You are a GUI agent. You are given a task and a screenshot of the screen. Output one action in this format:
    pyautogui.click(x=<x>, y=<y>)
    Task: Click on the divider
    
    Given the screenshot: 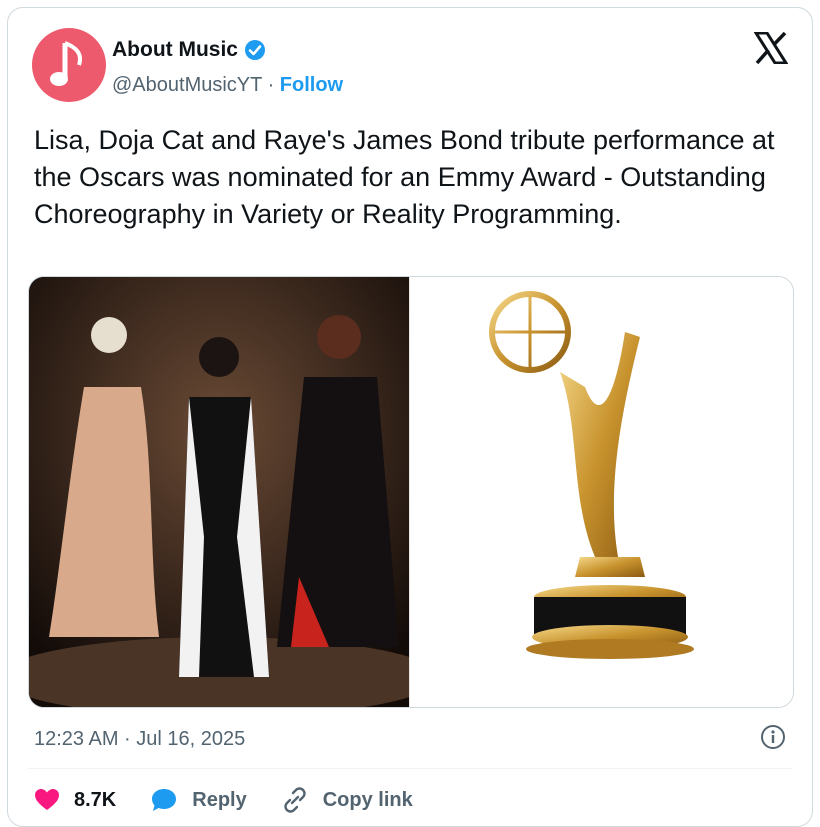 What is the action you would take?
    pyautogui.click(x=410, y=768)
    